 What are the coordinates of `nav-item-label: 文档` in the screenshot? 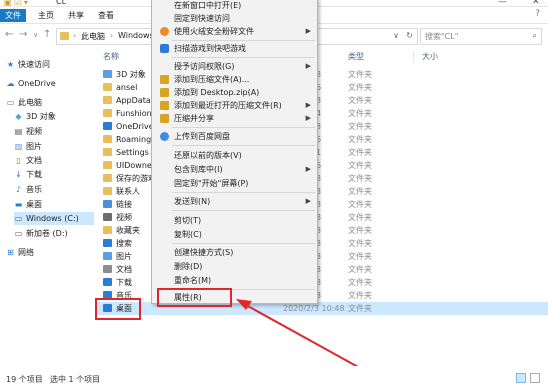 It's located at (34, 160).